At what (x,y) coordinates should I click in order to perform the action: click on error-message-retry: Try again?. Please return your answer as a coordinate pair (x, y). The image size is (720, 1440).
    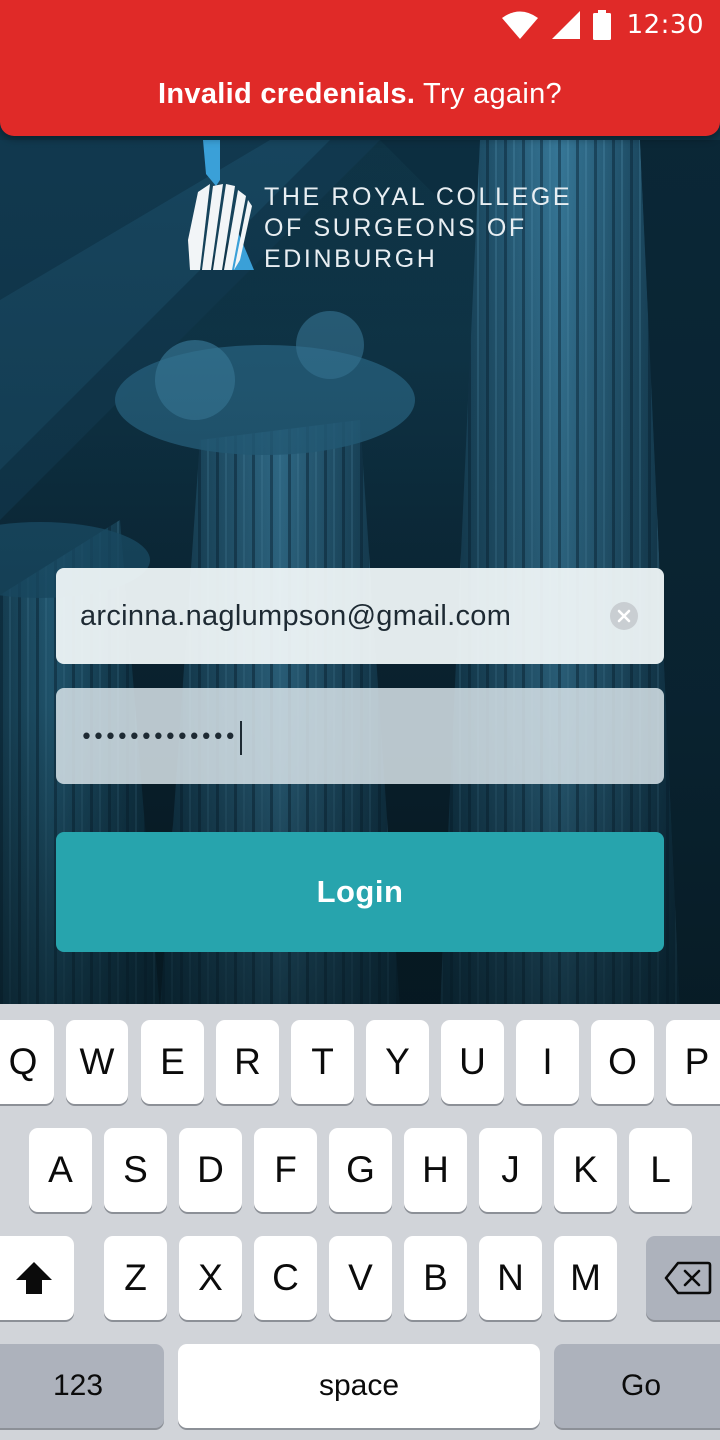
    Looking at the image, I should click on (488, 94).